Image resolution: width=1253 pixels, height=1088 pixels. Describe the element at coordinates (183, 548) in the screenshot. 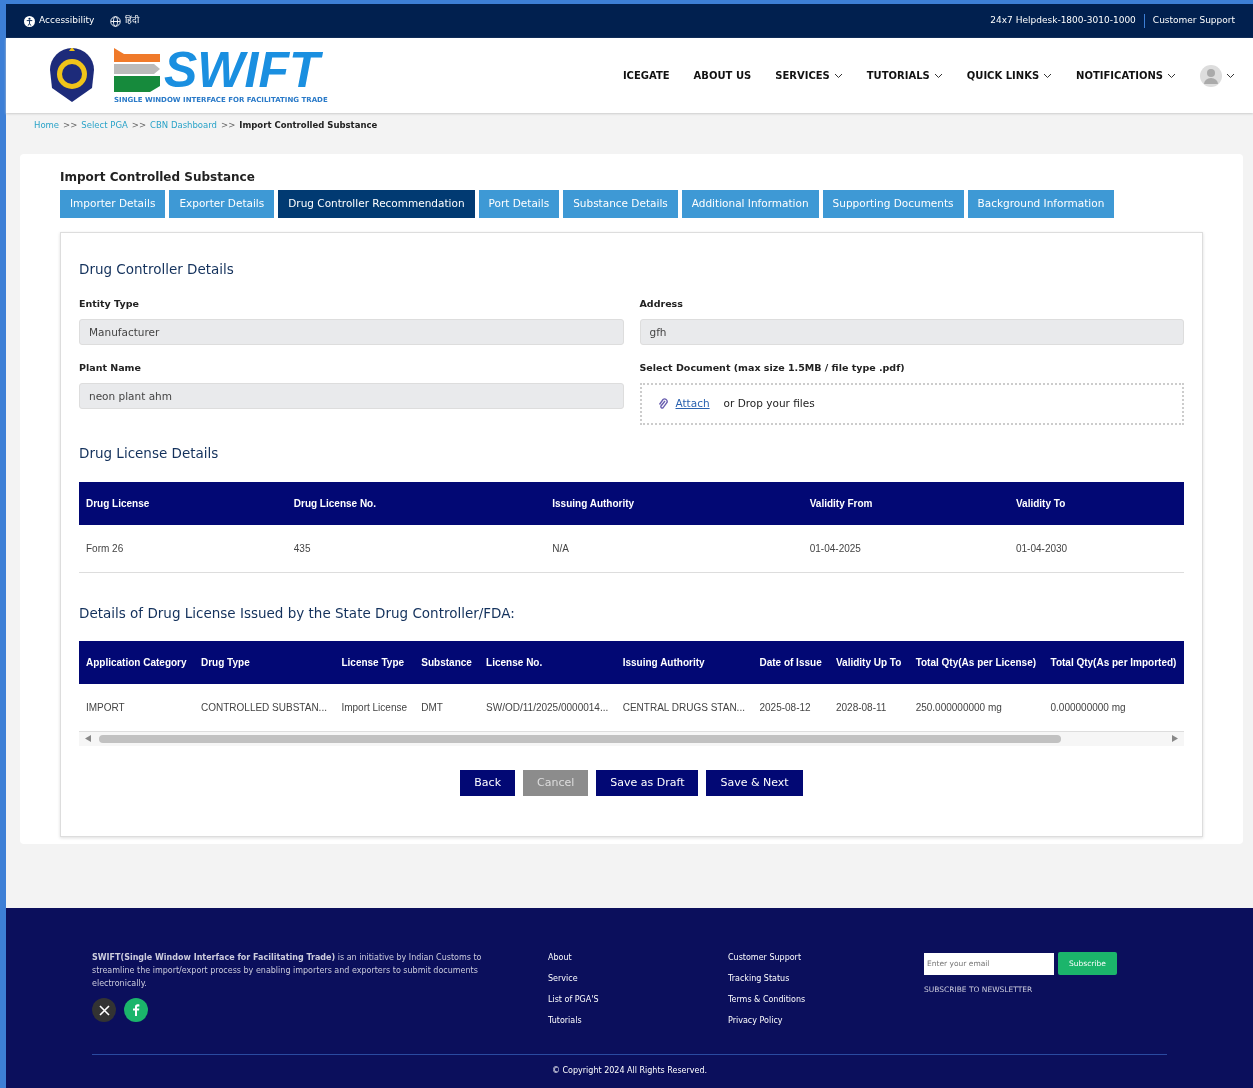

I see `table-cell: Form 26` at that location.